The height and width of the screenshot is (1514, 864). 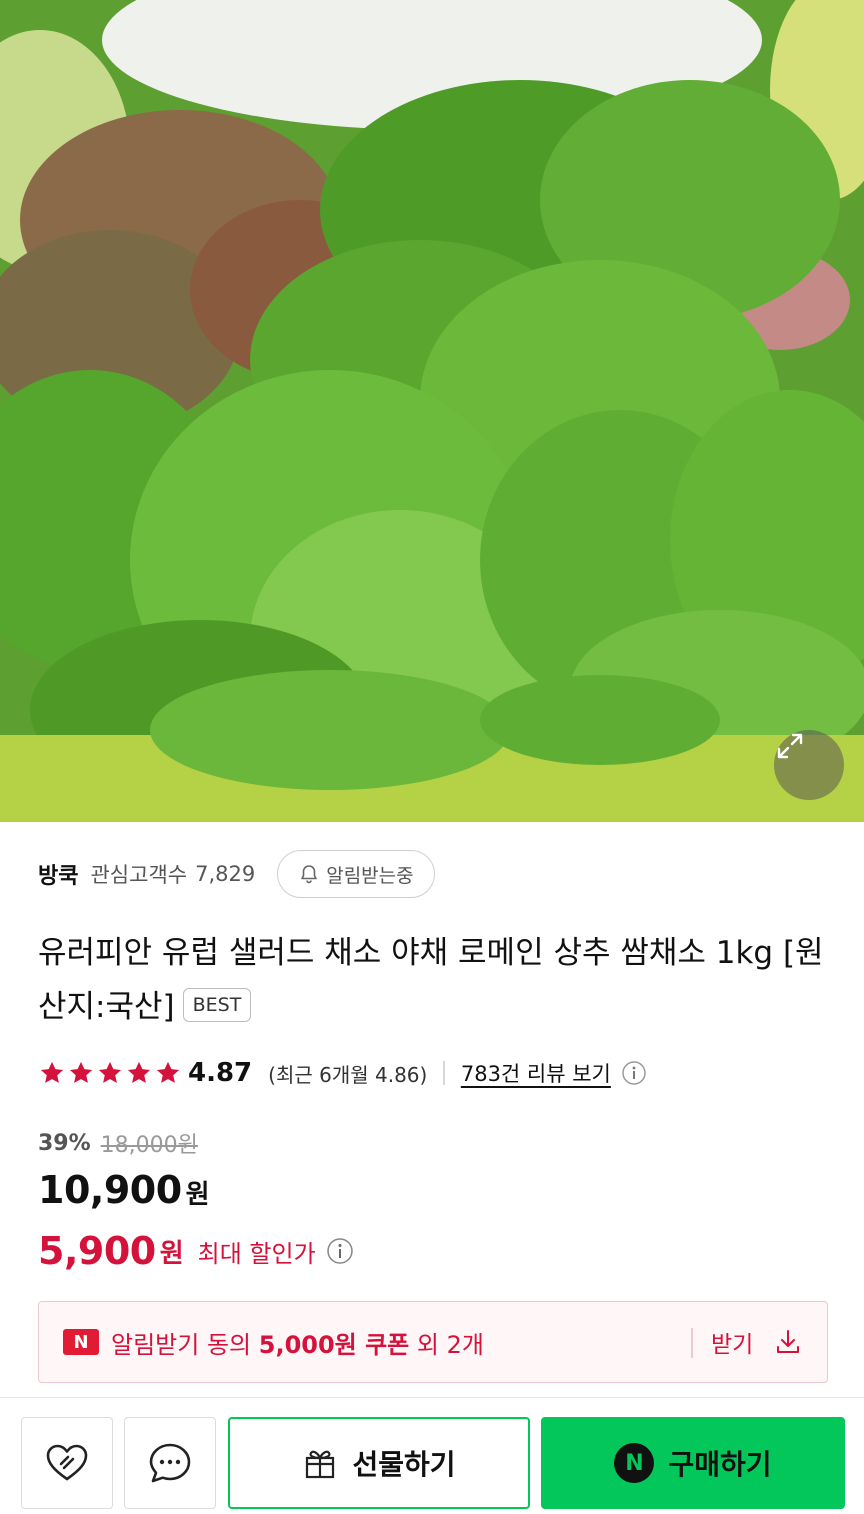 What do you see at coordinates (225, 874) in the screenshot?
I see `interest-count: 7,829` at bounding box center [225, 874].